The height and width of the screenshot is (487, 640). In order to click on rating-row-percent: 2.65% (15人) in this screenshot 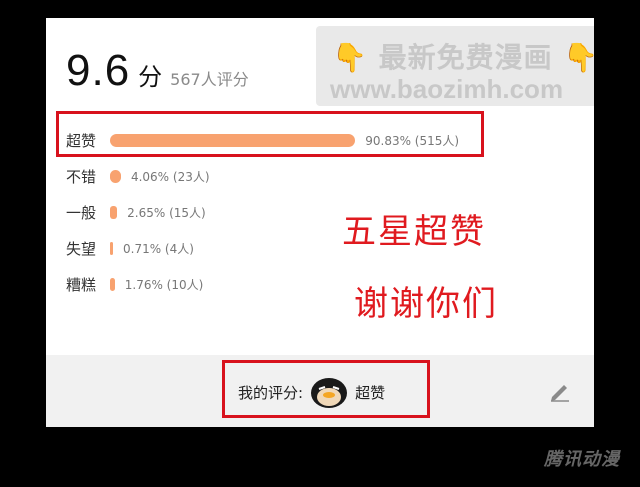, I will do `click(166, 212)`.